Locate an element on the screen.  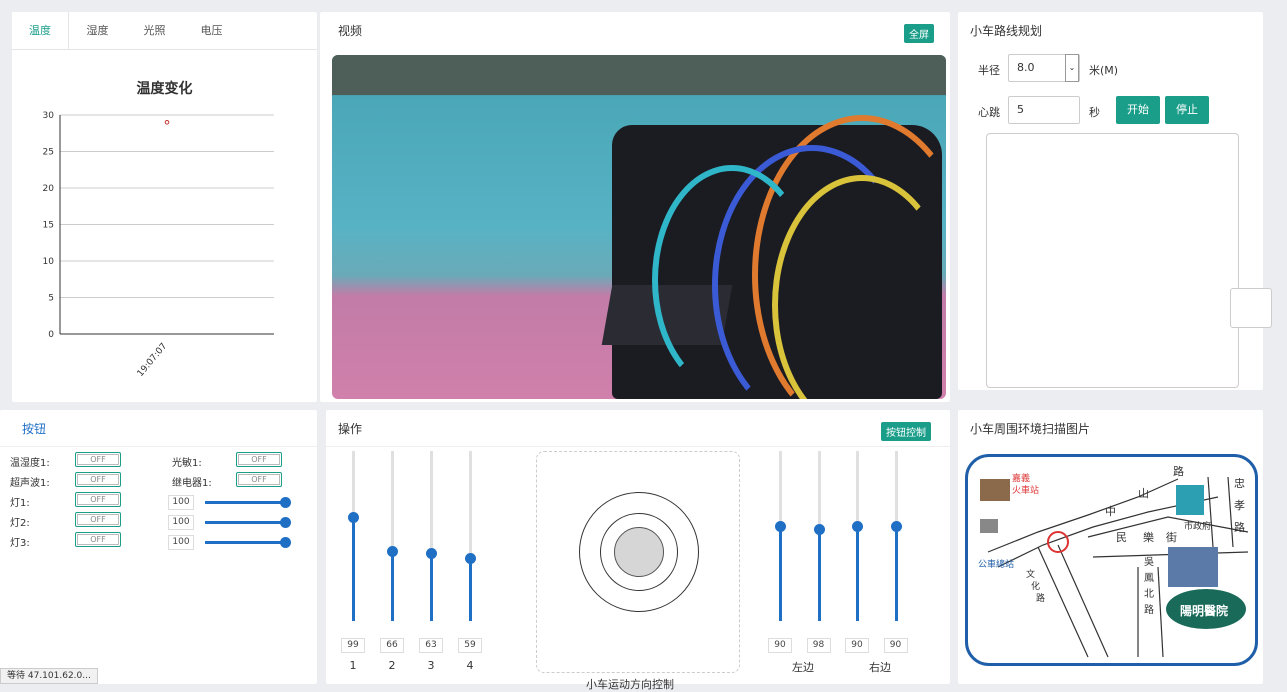
radius-unit: 米(M) is located at coordinates (1104, 70).